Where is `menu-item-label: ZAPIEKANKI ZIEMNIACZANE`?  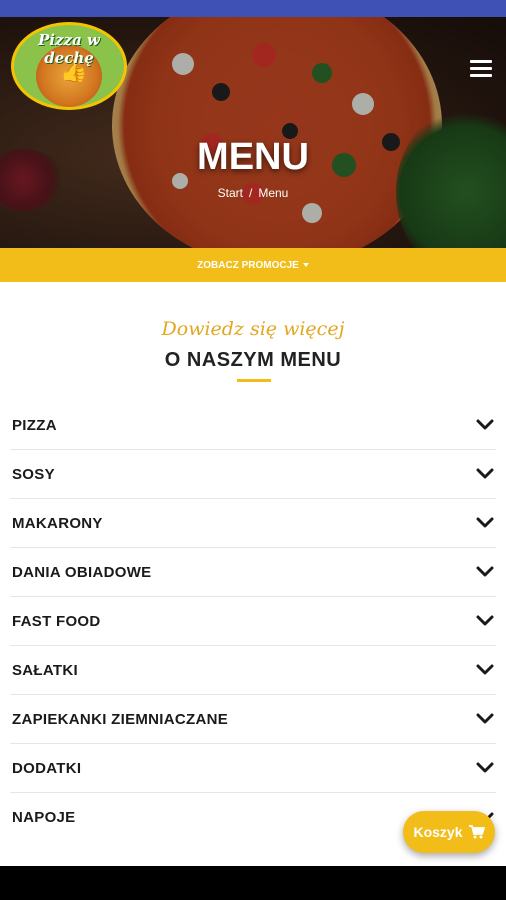 menu-item-label: ZAPIEKANKI ZIEMNIACZANE is located at coordinates (120, 719).